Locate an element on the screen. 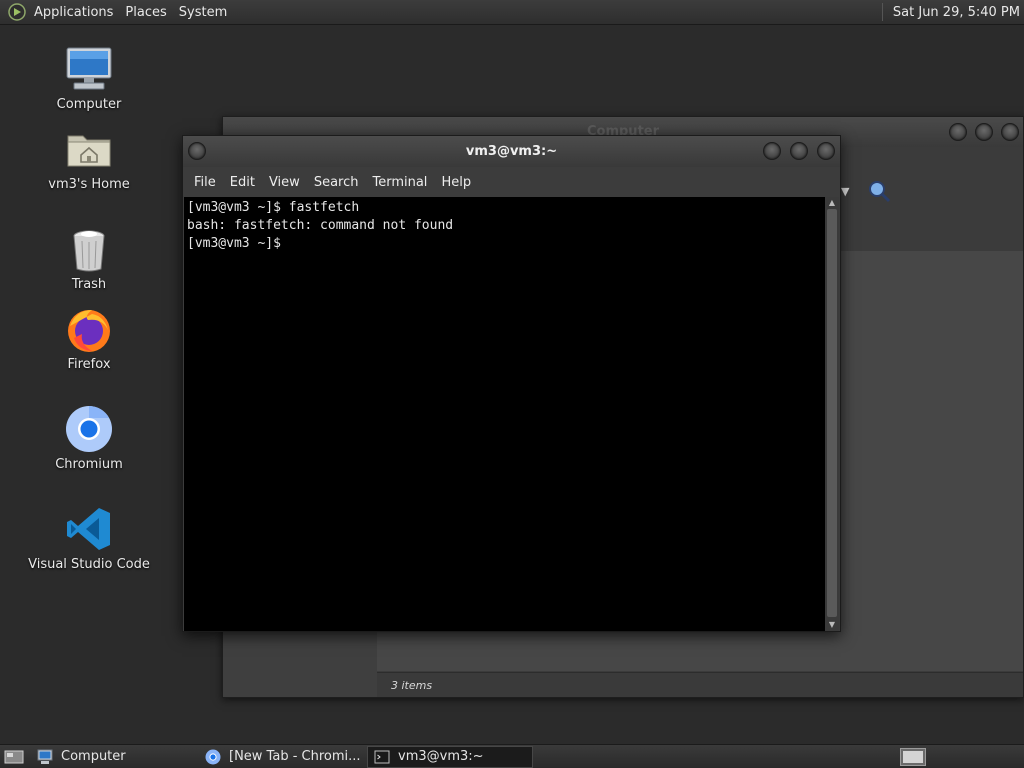  terminal-menubar: File Edit View Search Terminal Help is located at coordinates (511, 182).